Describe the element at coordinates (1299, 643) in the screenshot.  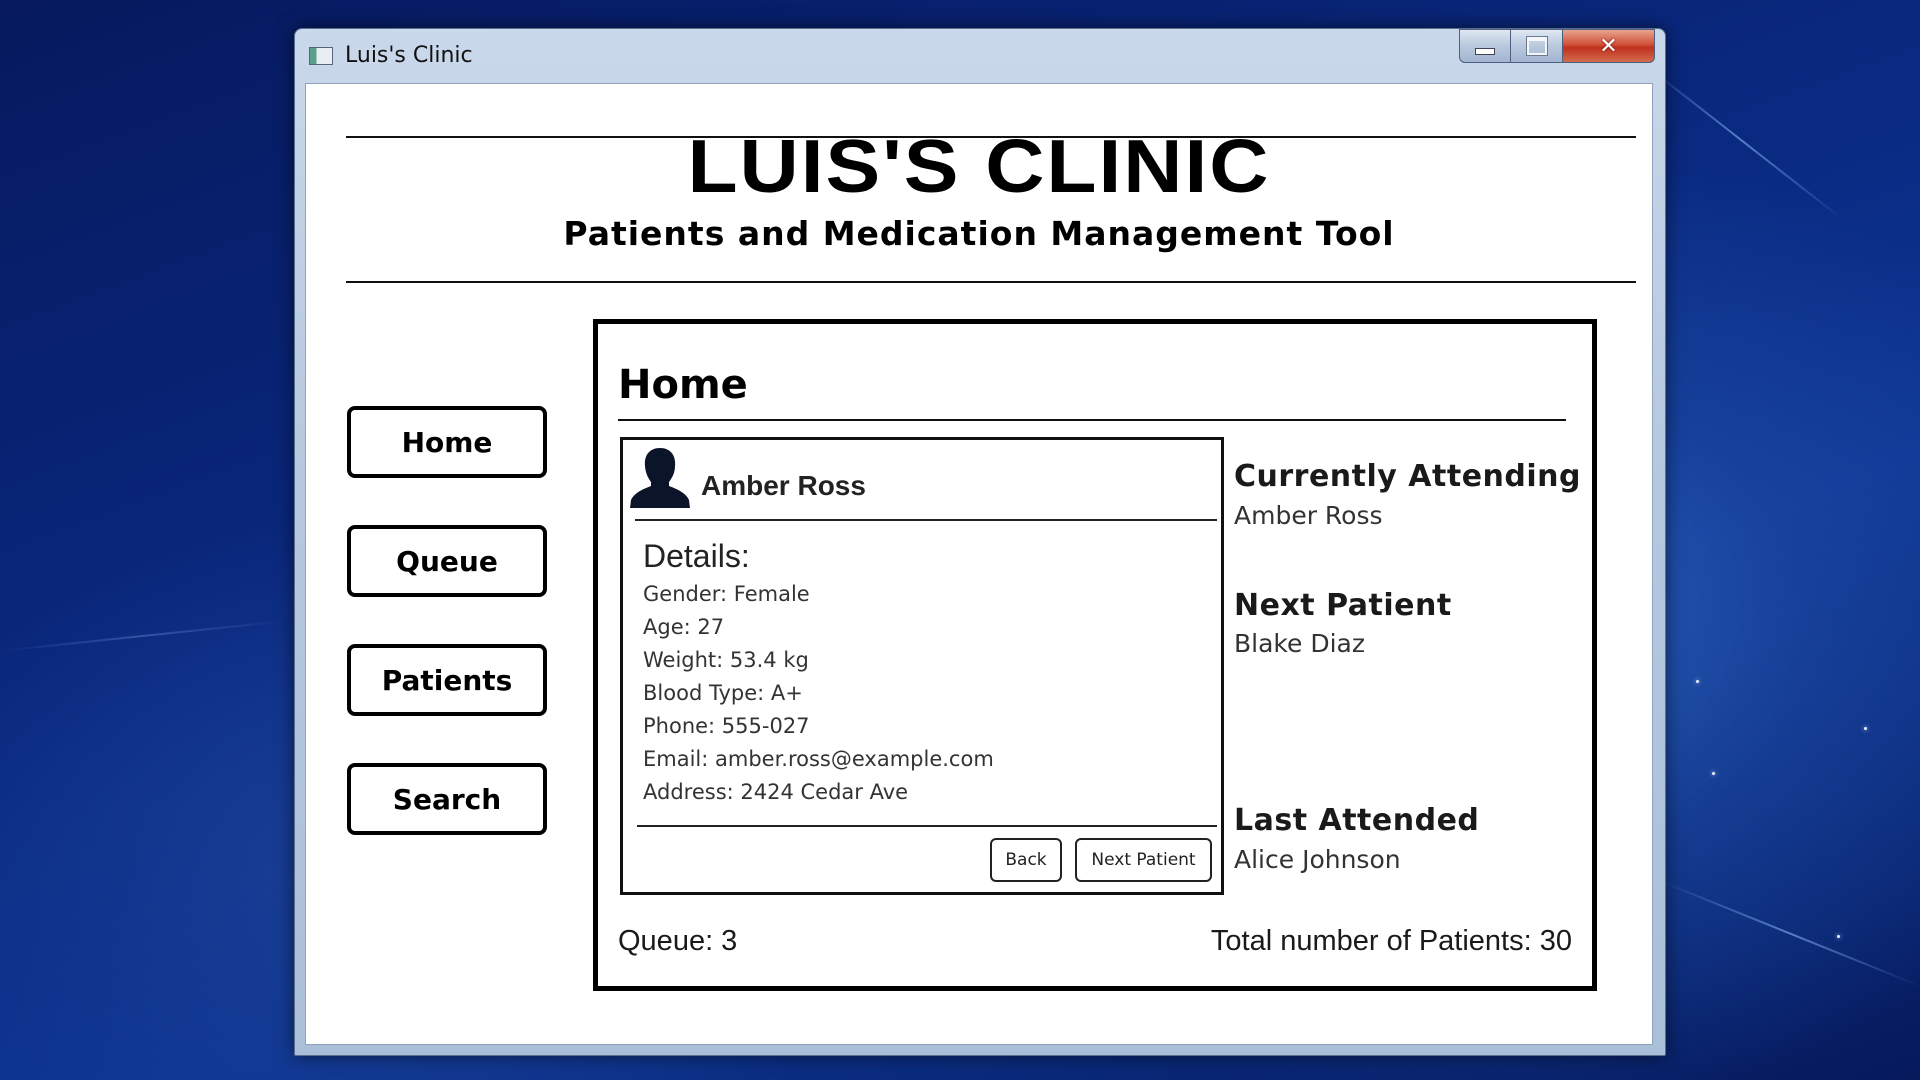
I see `next-patient-value: Blake Diaz` at that location.